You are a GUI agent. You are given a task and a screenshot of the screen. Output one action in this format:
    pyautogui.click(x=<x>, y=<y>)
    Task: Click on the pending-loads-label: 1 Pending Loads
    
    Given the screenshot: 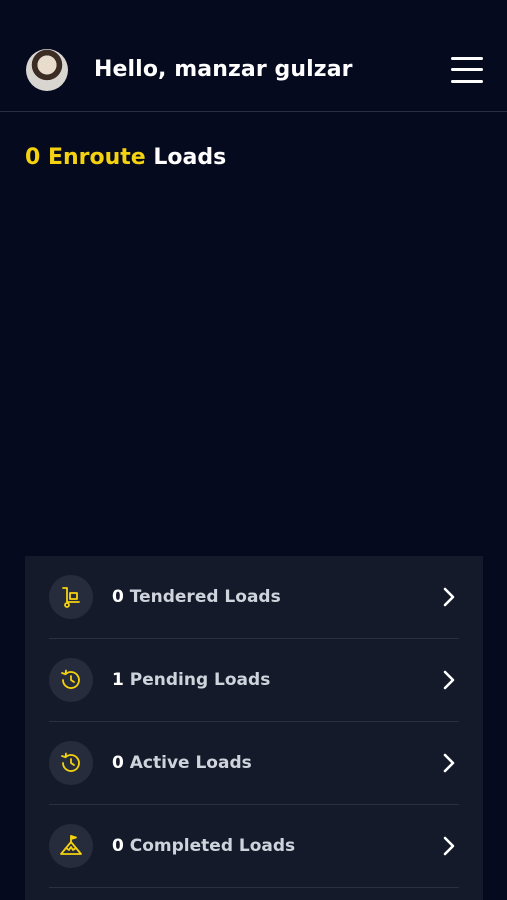 What is the action you would take?
    pyautogui.click(x=275, y=680)
    